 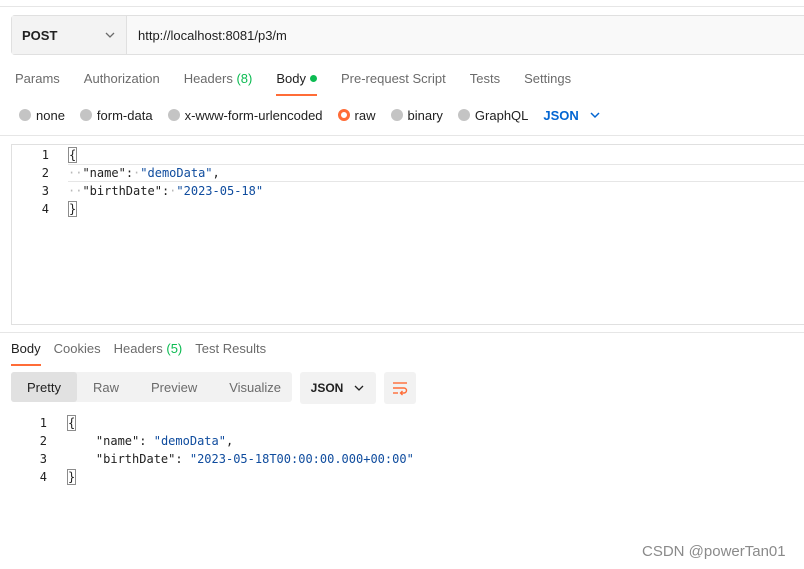 I want to click on tab-response-headers: Headers (5), so click(x=148, y=353).